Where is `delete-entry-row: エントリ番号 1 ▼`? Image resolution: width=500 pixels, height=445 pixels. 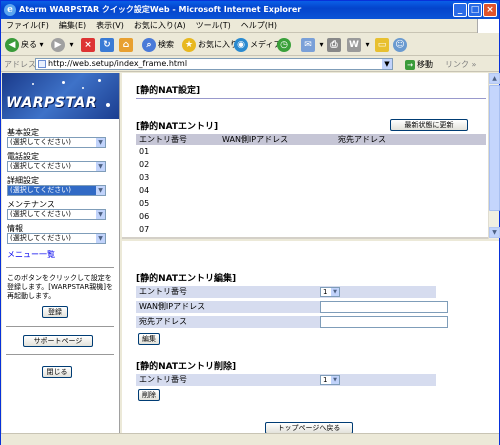 delete-entry-row: エントリ番号 1 ▼ is located at coordinates (286, 380).